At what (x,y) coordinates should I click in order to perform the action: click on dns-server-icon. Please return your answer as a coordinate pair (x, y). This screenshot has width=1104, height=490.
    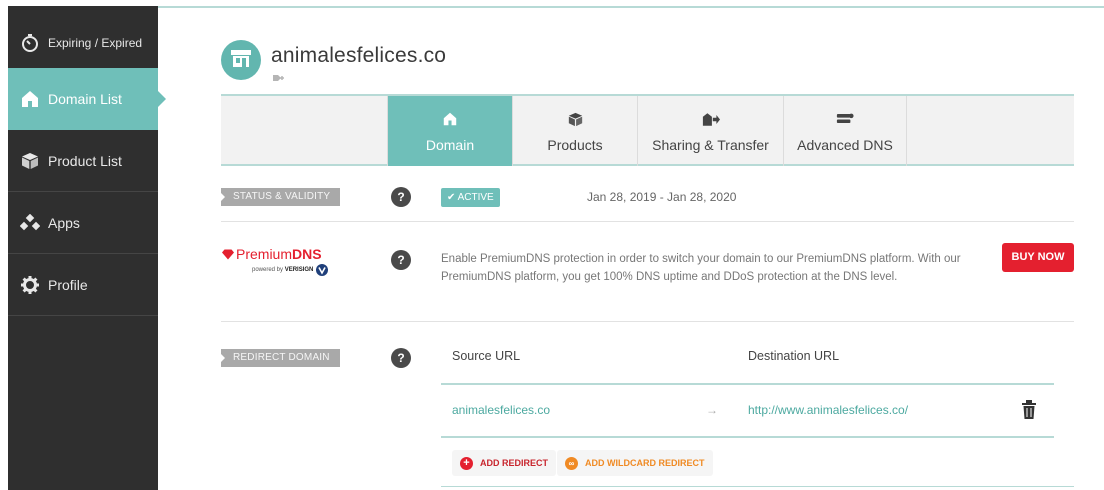
    Looking at the image, I should click on (845, 119).